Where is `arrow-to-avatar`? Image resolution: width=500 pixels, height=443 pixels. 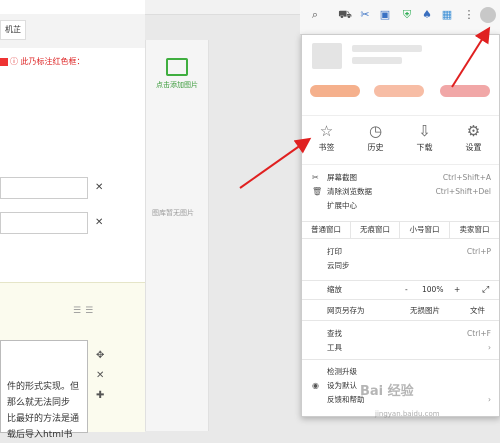 arrow-to-avatar is located at coordinates (471, 57).